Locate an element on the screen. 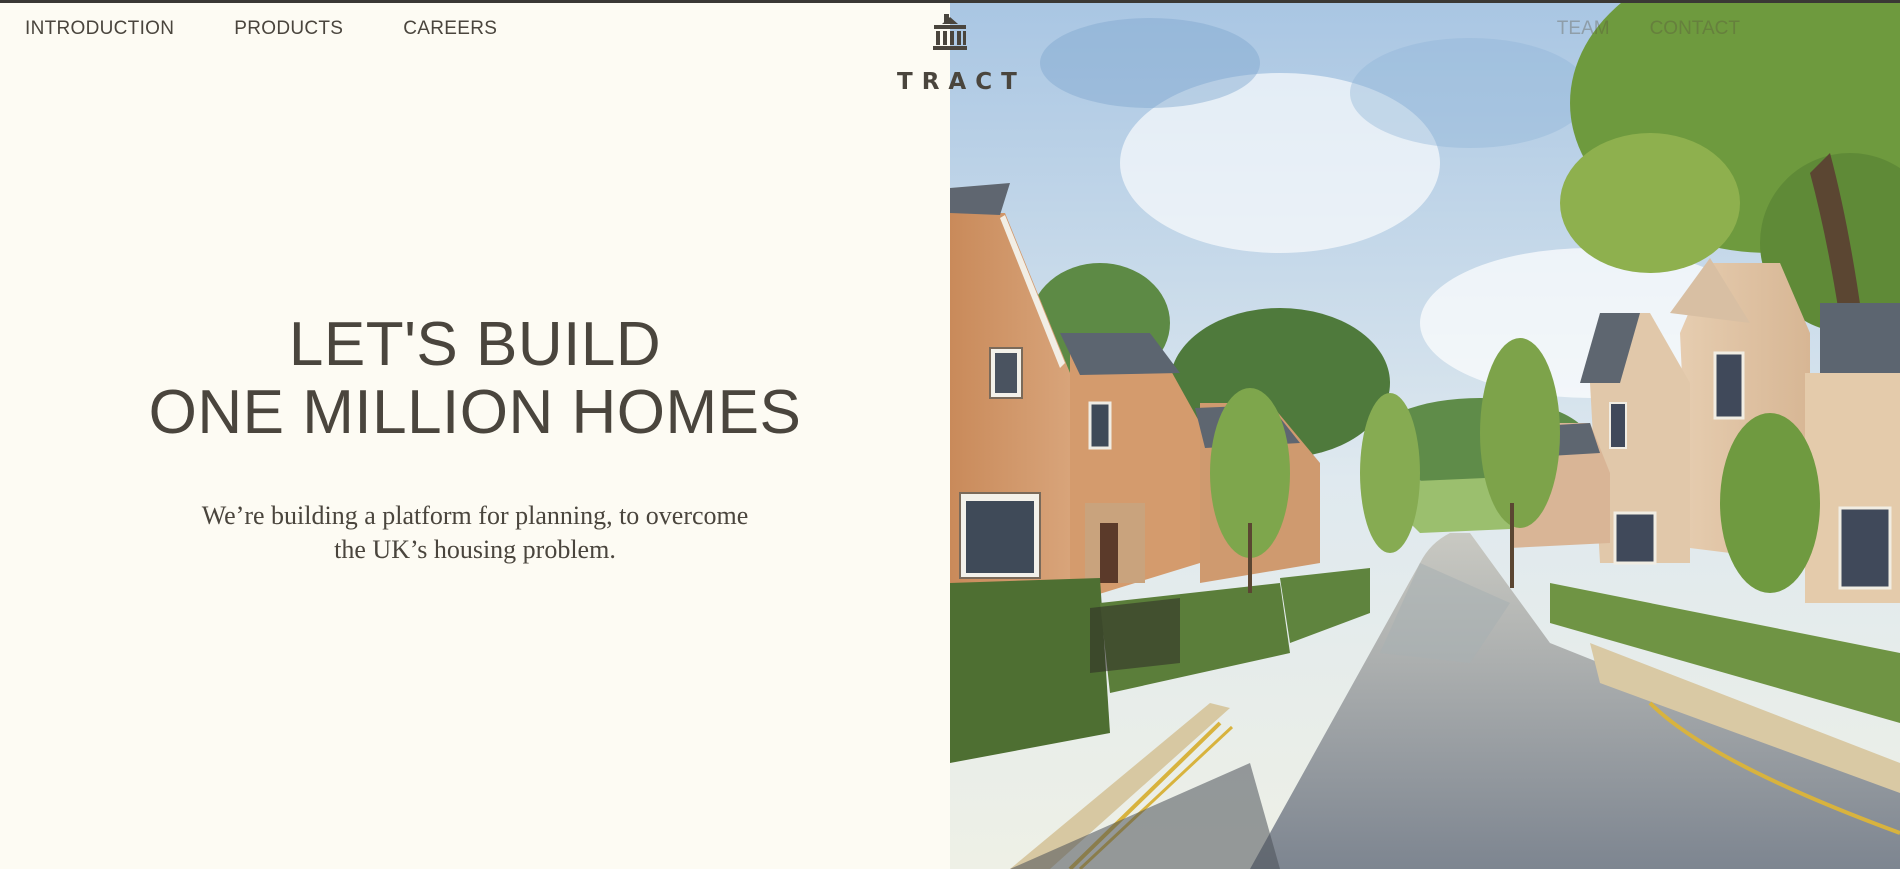 The width and height of the screenshot is (1900, 869). primary-nav: INTRODUCTION PRODUCTS CAREERS is located at coordinates (261, 29).